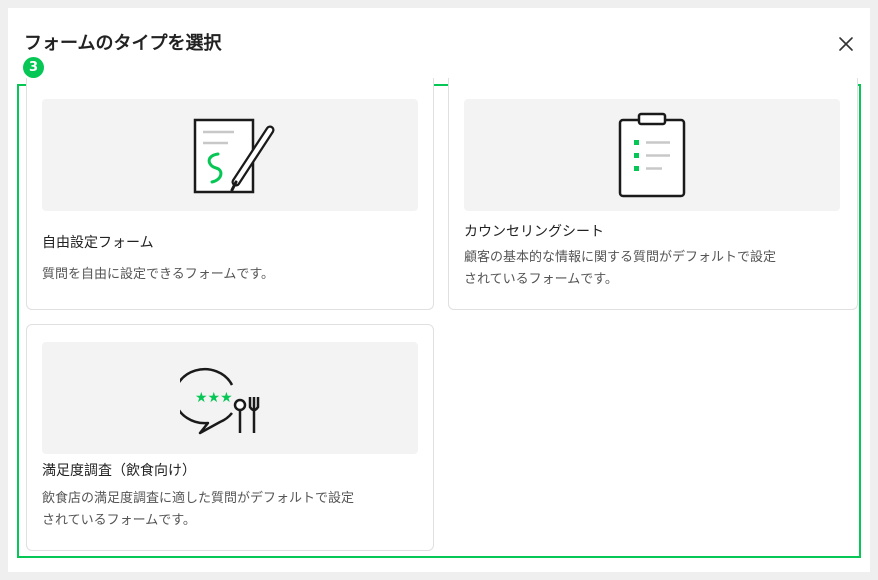 The image size is (878, 580). Describe the element at coordinates (33, 67) in the screenshot. I see `step-badge: 3` at that location.